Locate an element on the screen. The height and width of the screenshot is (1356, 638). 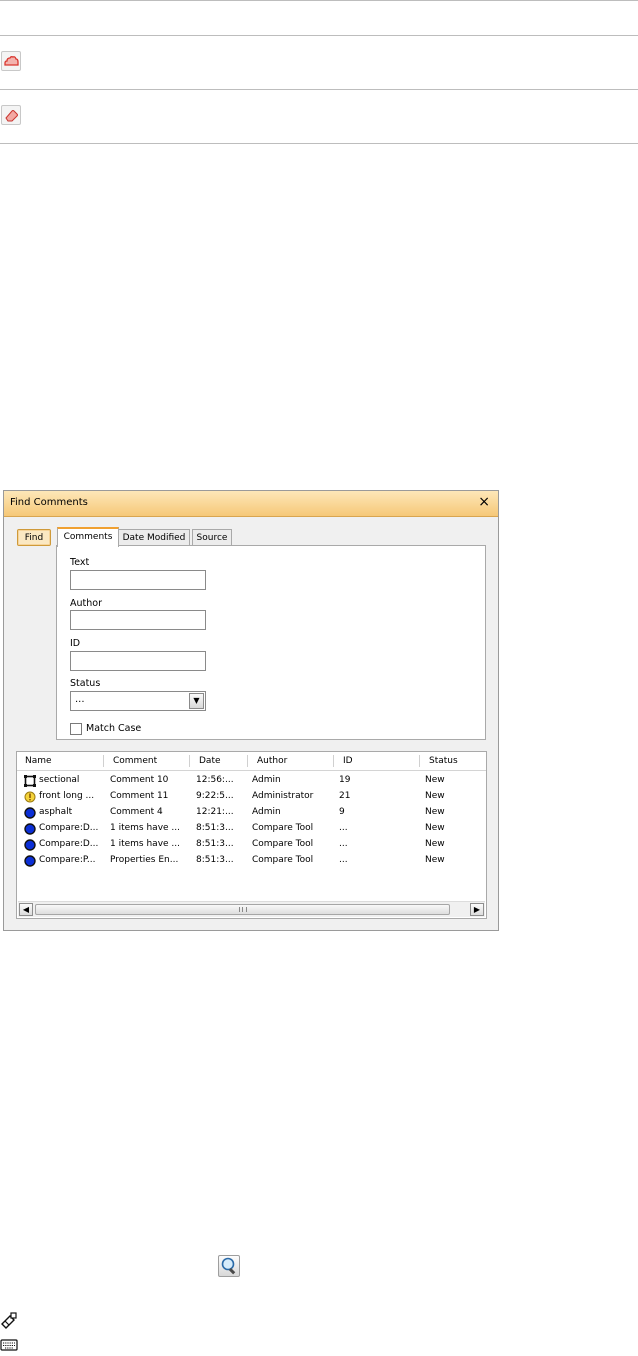
match-case-label: Match Case is located at coordinates (114, 728).